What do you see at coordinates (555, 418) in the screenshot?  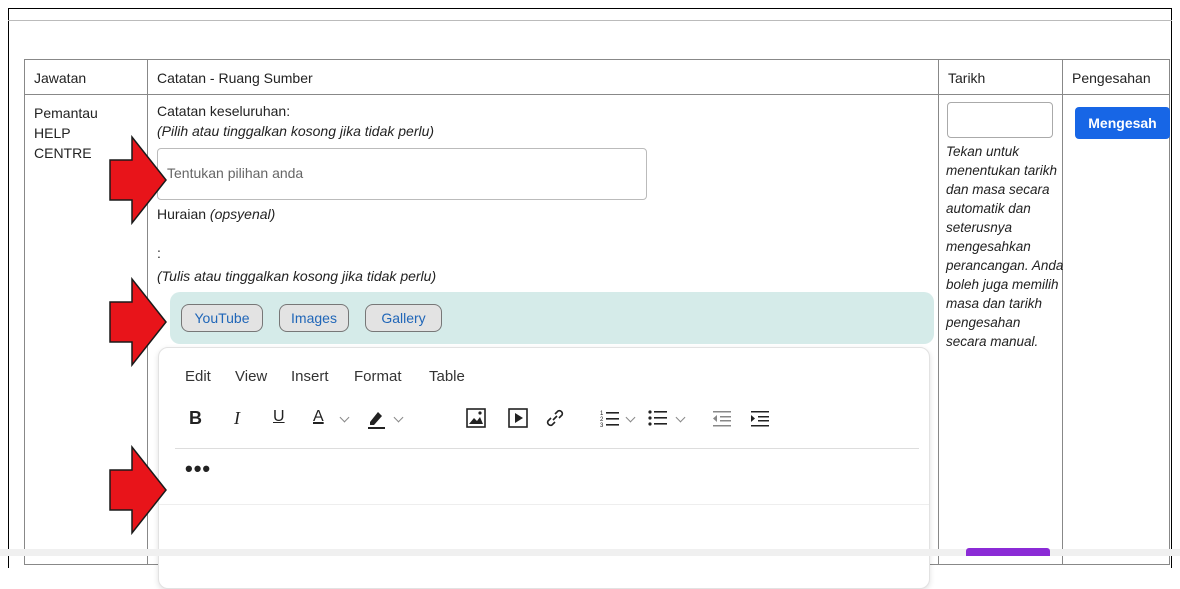 I see `link-icon` at bounding box center [555, 418].